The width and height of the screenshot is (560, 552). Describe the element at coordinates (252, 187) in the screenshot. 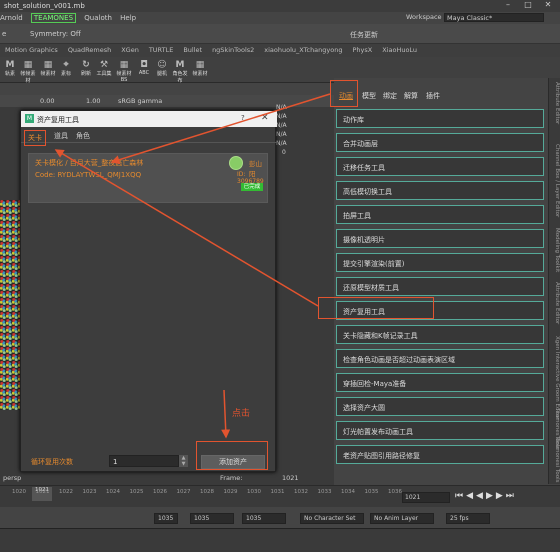

I see `status-badge: 已完成` at that location.